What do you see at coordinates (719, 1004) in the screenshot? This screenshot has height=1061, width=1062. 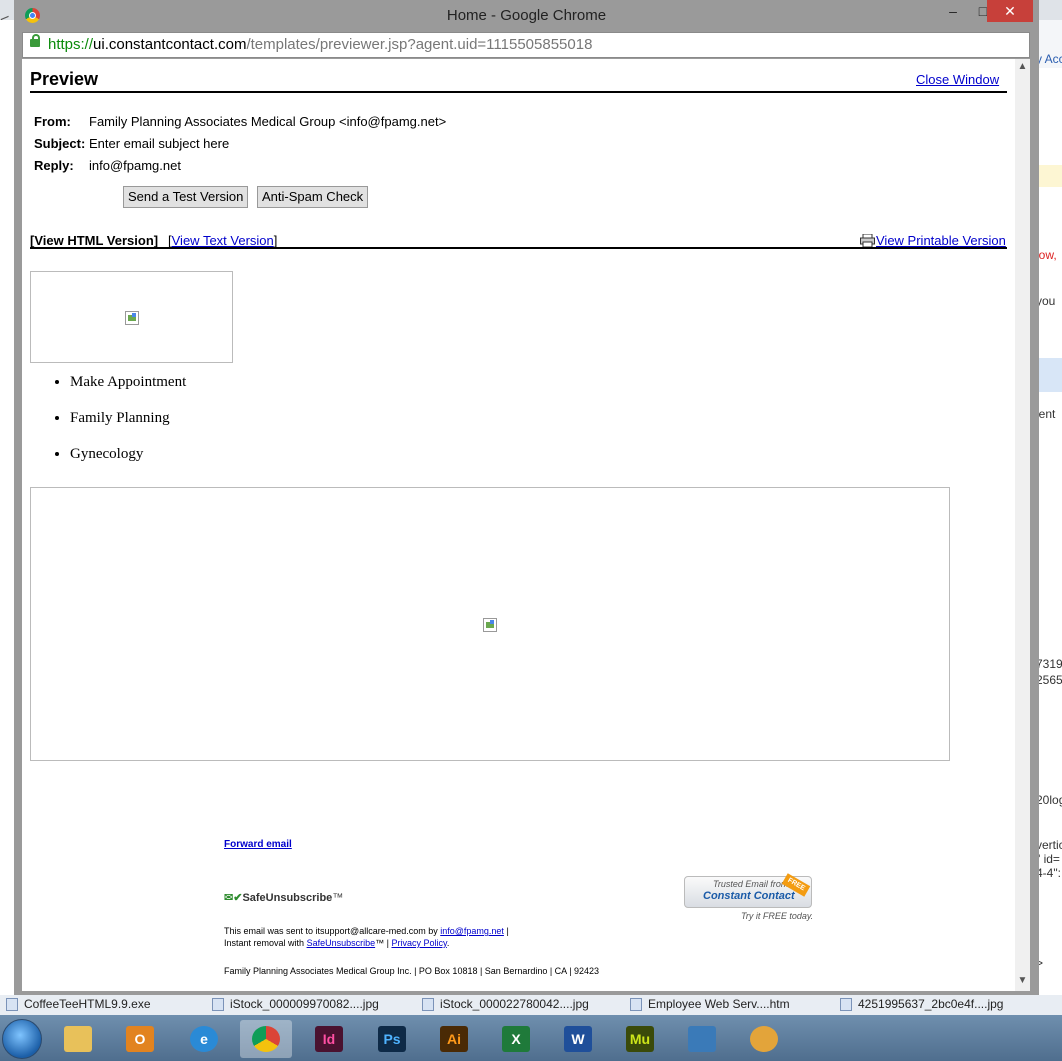 I see `file-tab-label: Employee Web Serv....htm` at bounding box center [719, 1004].